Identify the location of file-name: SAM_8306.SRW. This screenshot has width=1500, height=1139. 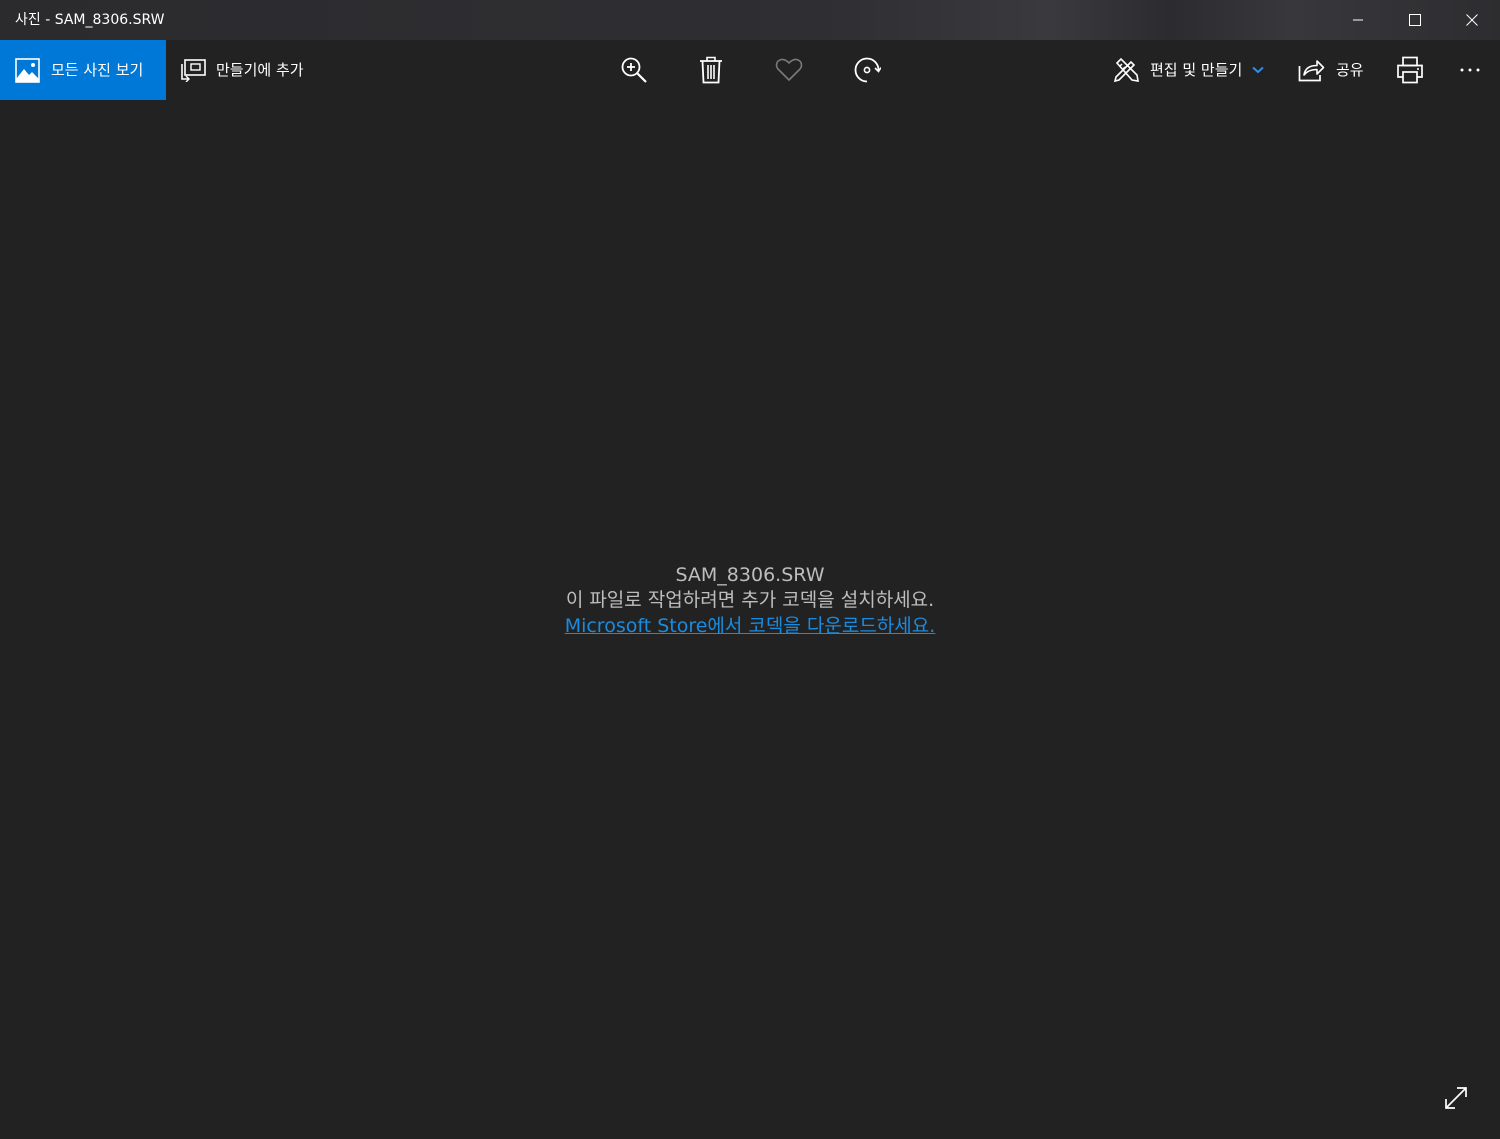
(750, 575).